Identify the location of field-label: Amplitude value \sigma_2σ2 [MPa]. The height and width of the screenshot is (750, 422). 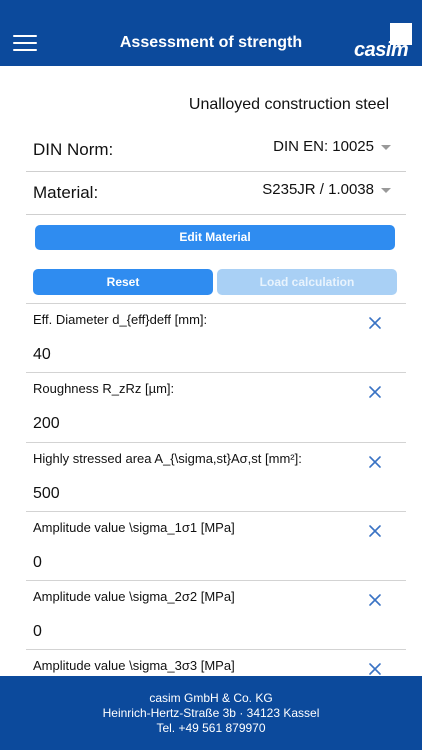
(134, 596).